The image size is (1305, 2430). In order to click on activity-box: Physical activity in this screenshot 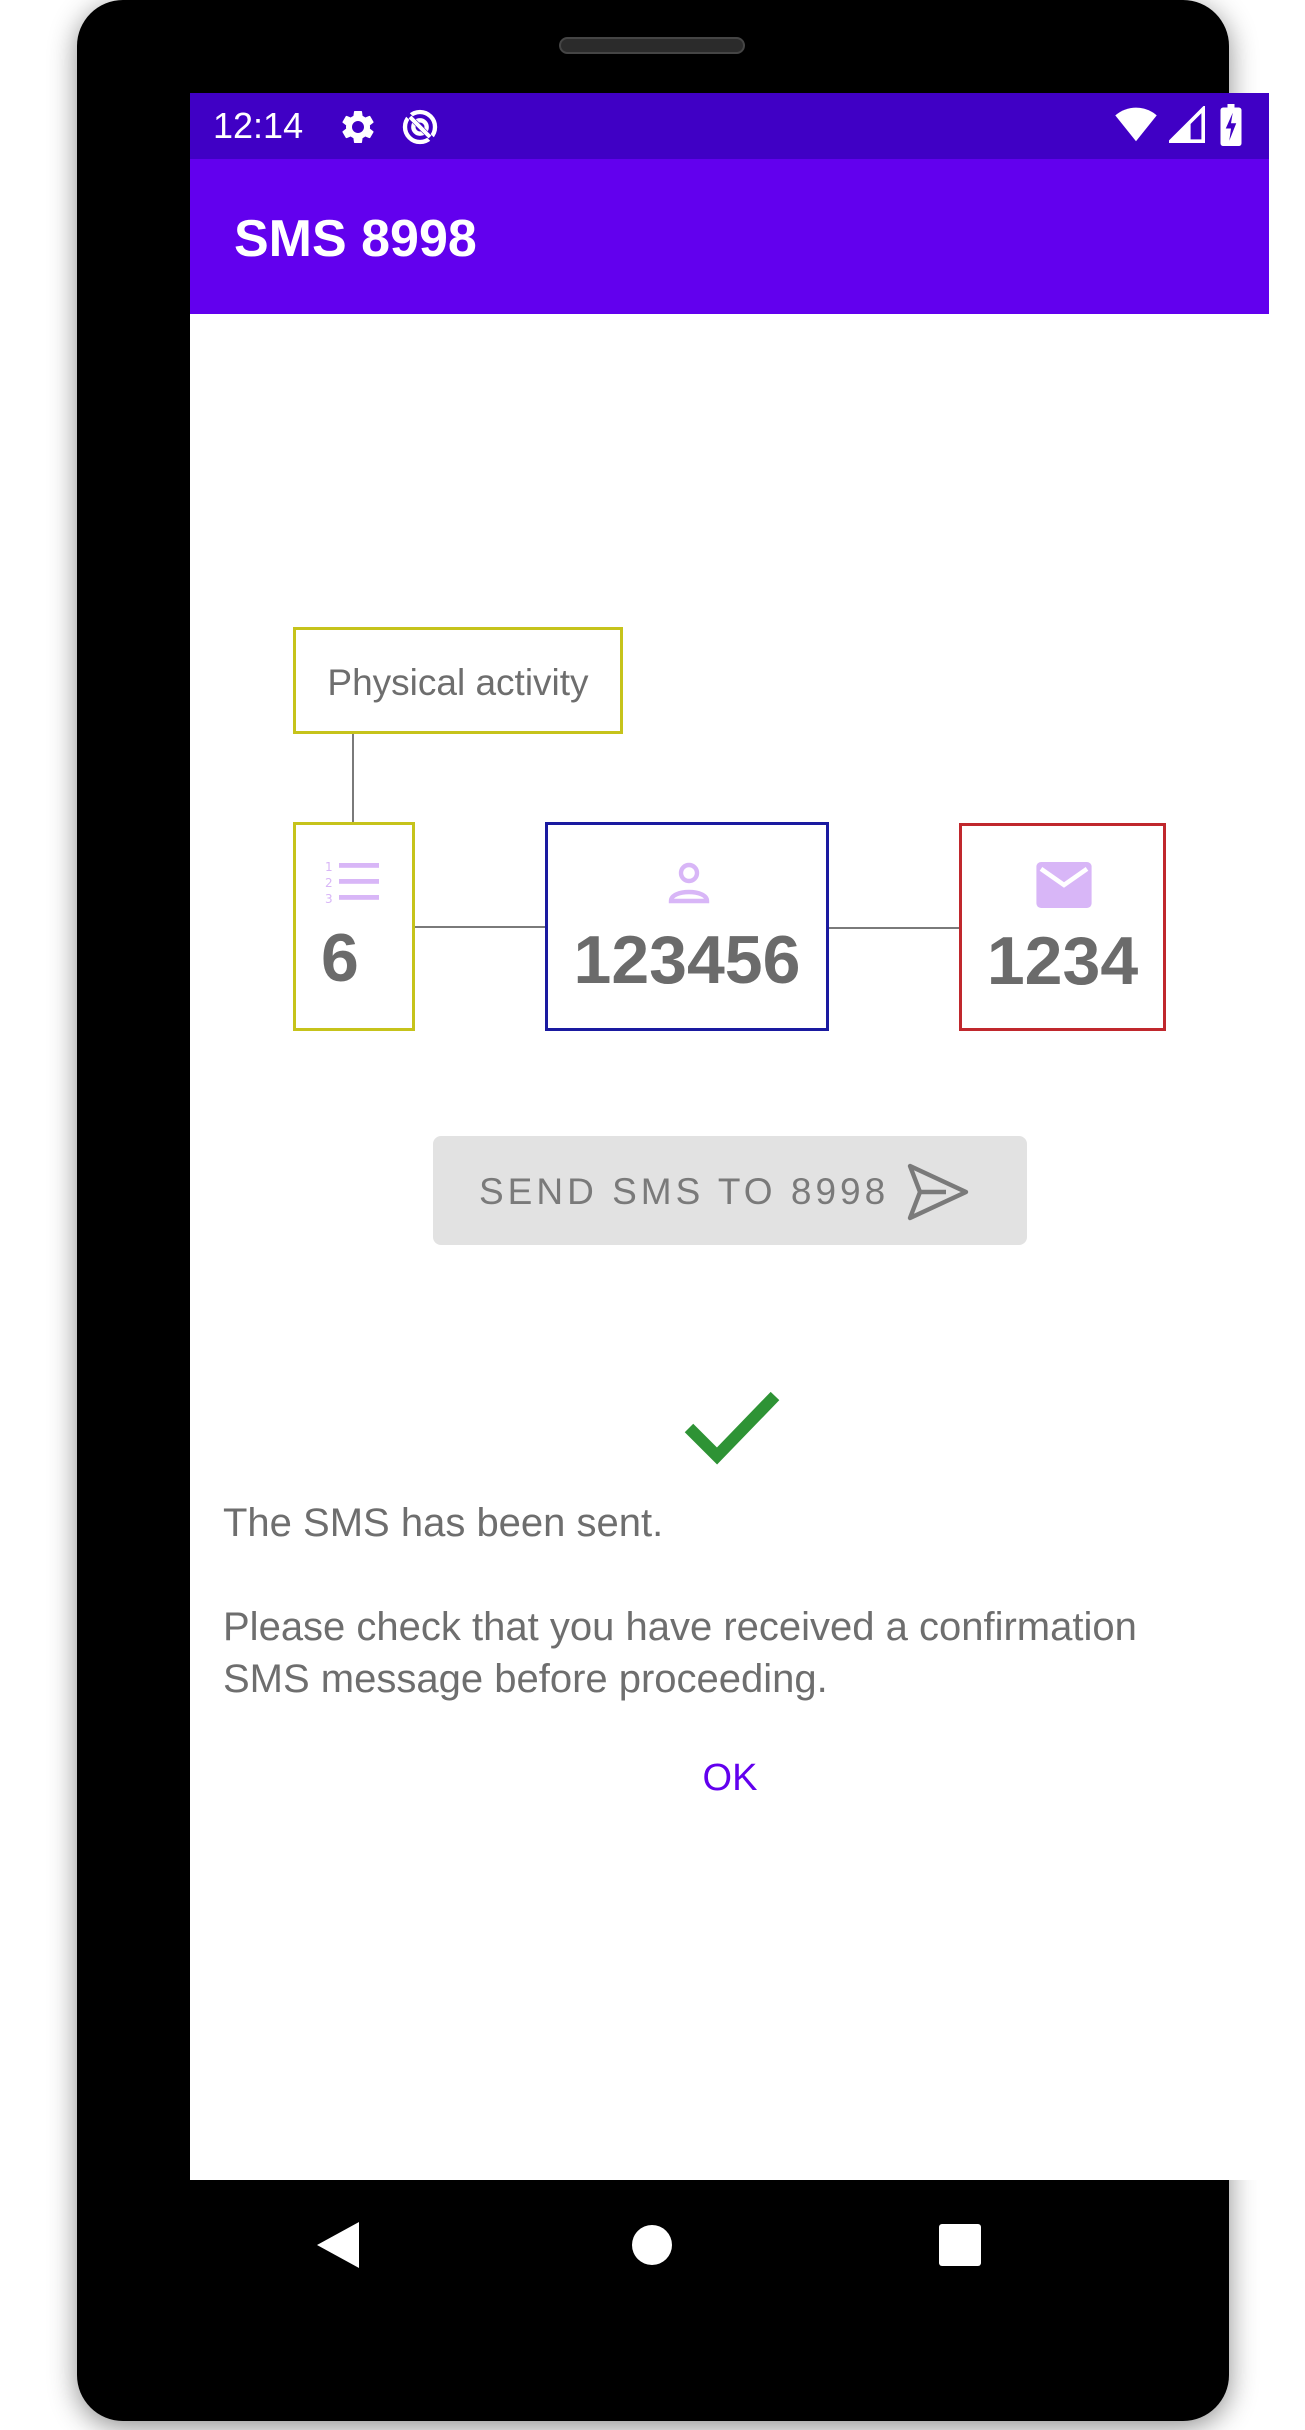, I will do `click(458, 680)`.